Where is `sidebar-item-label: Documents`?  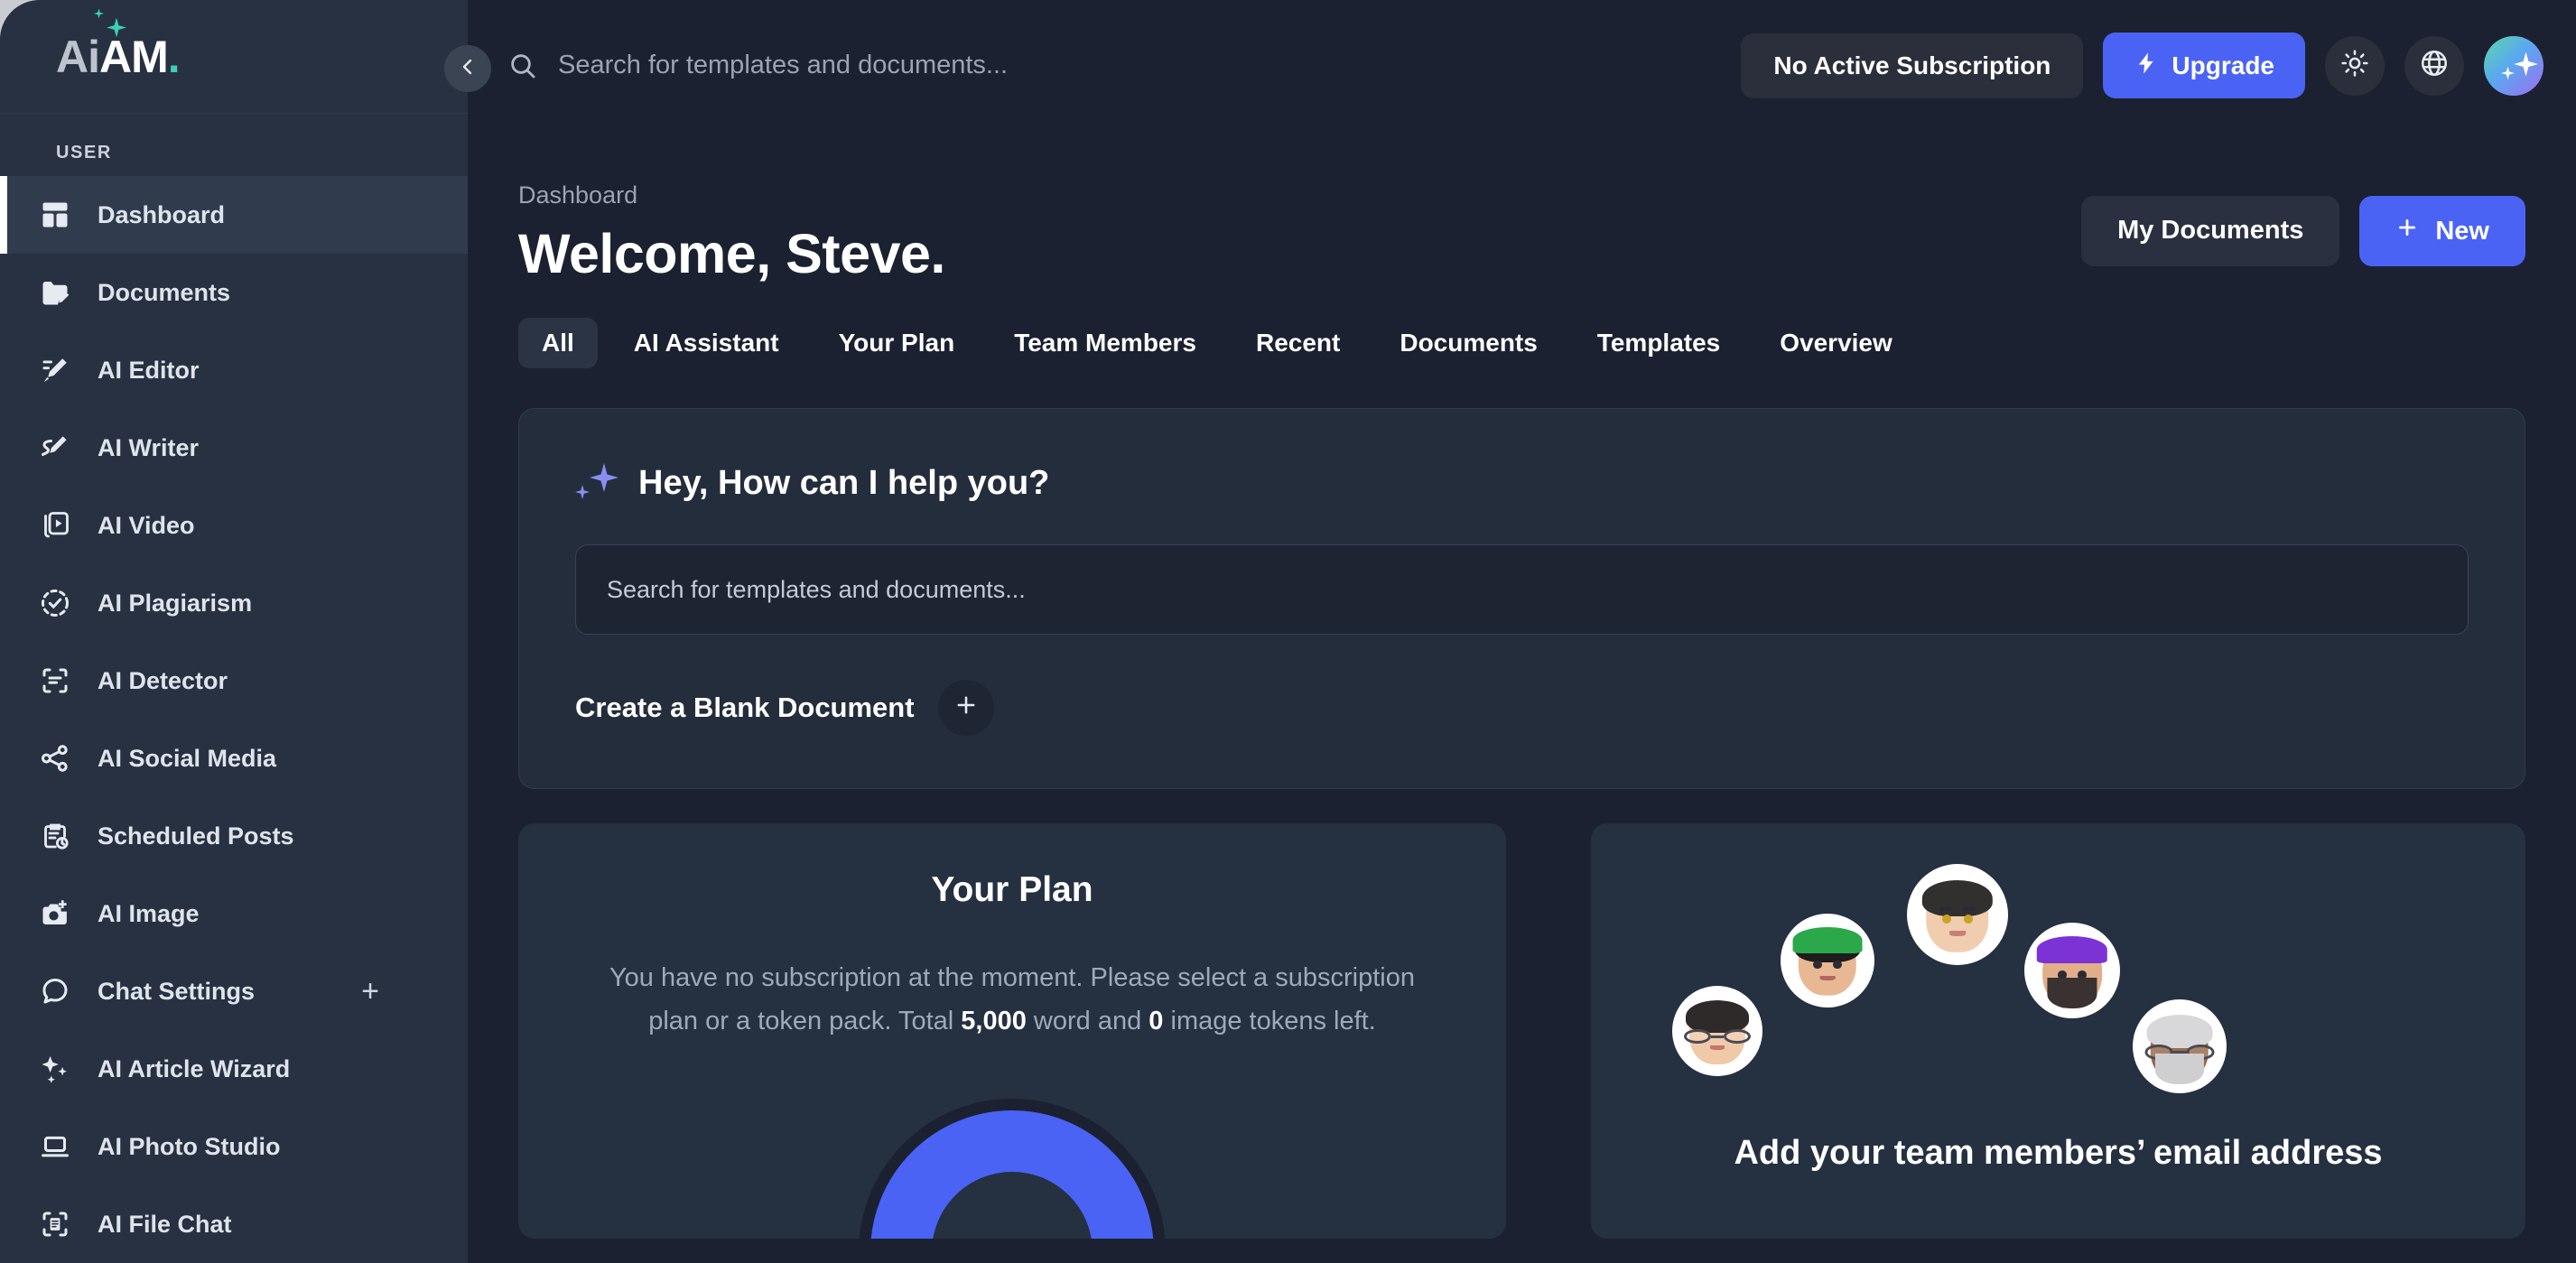
sidebar-item-label: Documents is located at coordinates (164, 292).